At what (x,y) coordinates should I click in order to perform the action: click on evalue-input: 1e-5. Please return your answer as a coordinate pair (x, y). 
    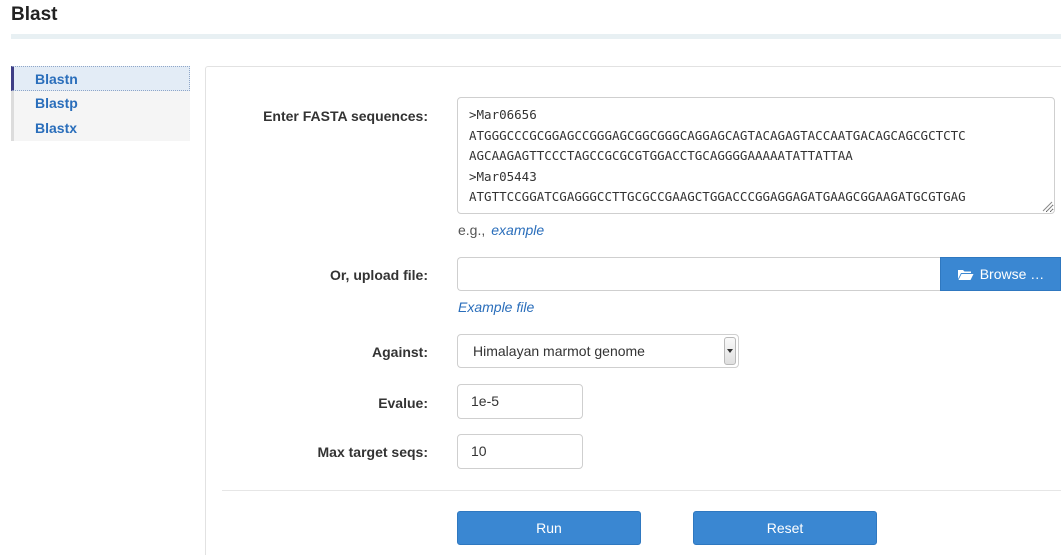
    Looking at the image, I should click on (520, 401).